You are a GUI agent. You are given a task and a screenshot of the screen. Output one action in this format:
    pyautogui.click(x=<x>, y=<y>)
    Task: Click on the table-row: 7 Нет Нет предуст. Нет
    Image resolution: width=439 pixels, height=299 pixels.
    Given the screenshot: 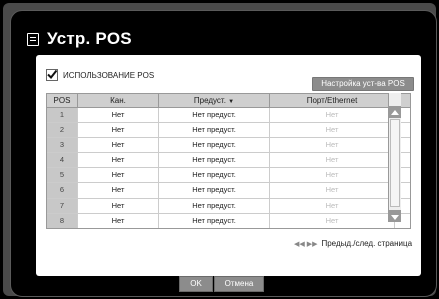 What is the action you would take?
    pyautogui.click(x=228, y=206)
    